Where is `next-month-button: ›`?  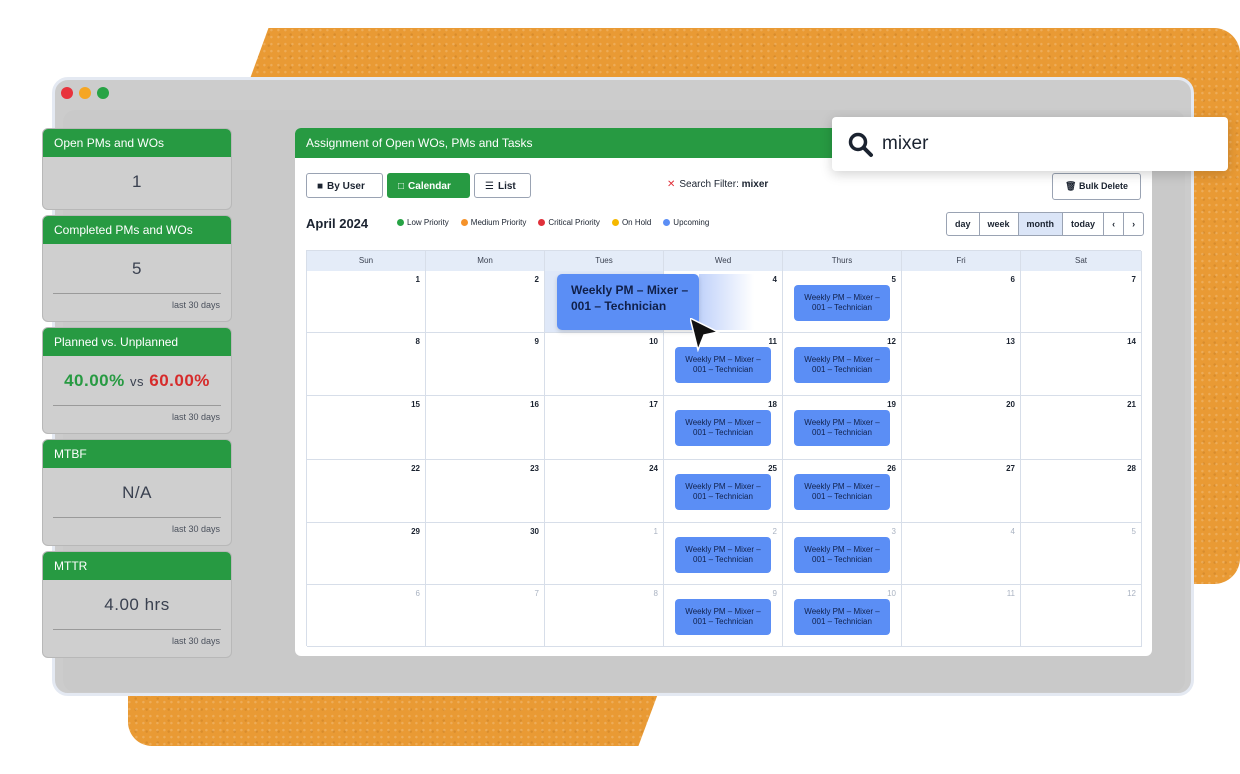 next-month-button: › is located at coordinates (1133, 224).